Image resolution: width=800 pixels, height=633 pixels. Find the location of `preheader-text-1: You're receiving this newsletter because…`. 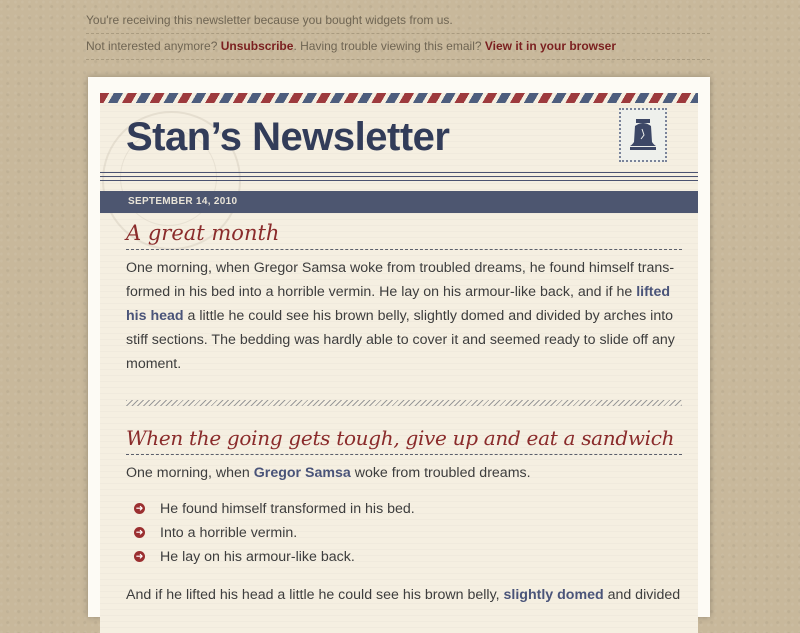

preheader-text-1: You're receiving this newsletter because… is located at coordinates (269, 20).